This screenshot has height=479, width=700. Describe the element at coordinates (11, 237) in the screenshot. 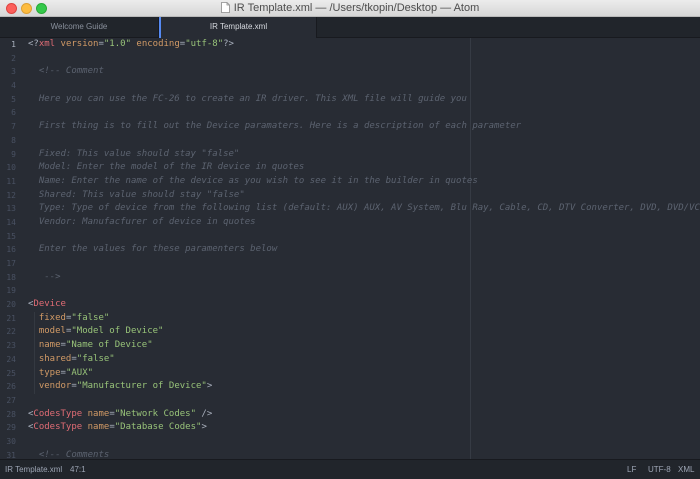

I see `line-number: 15` at that location.